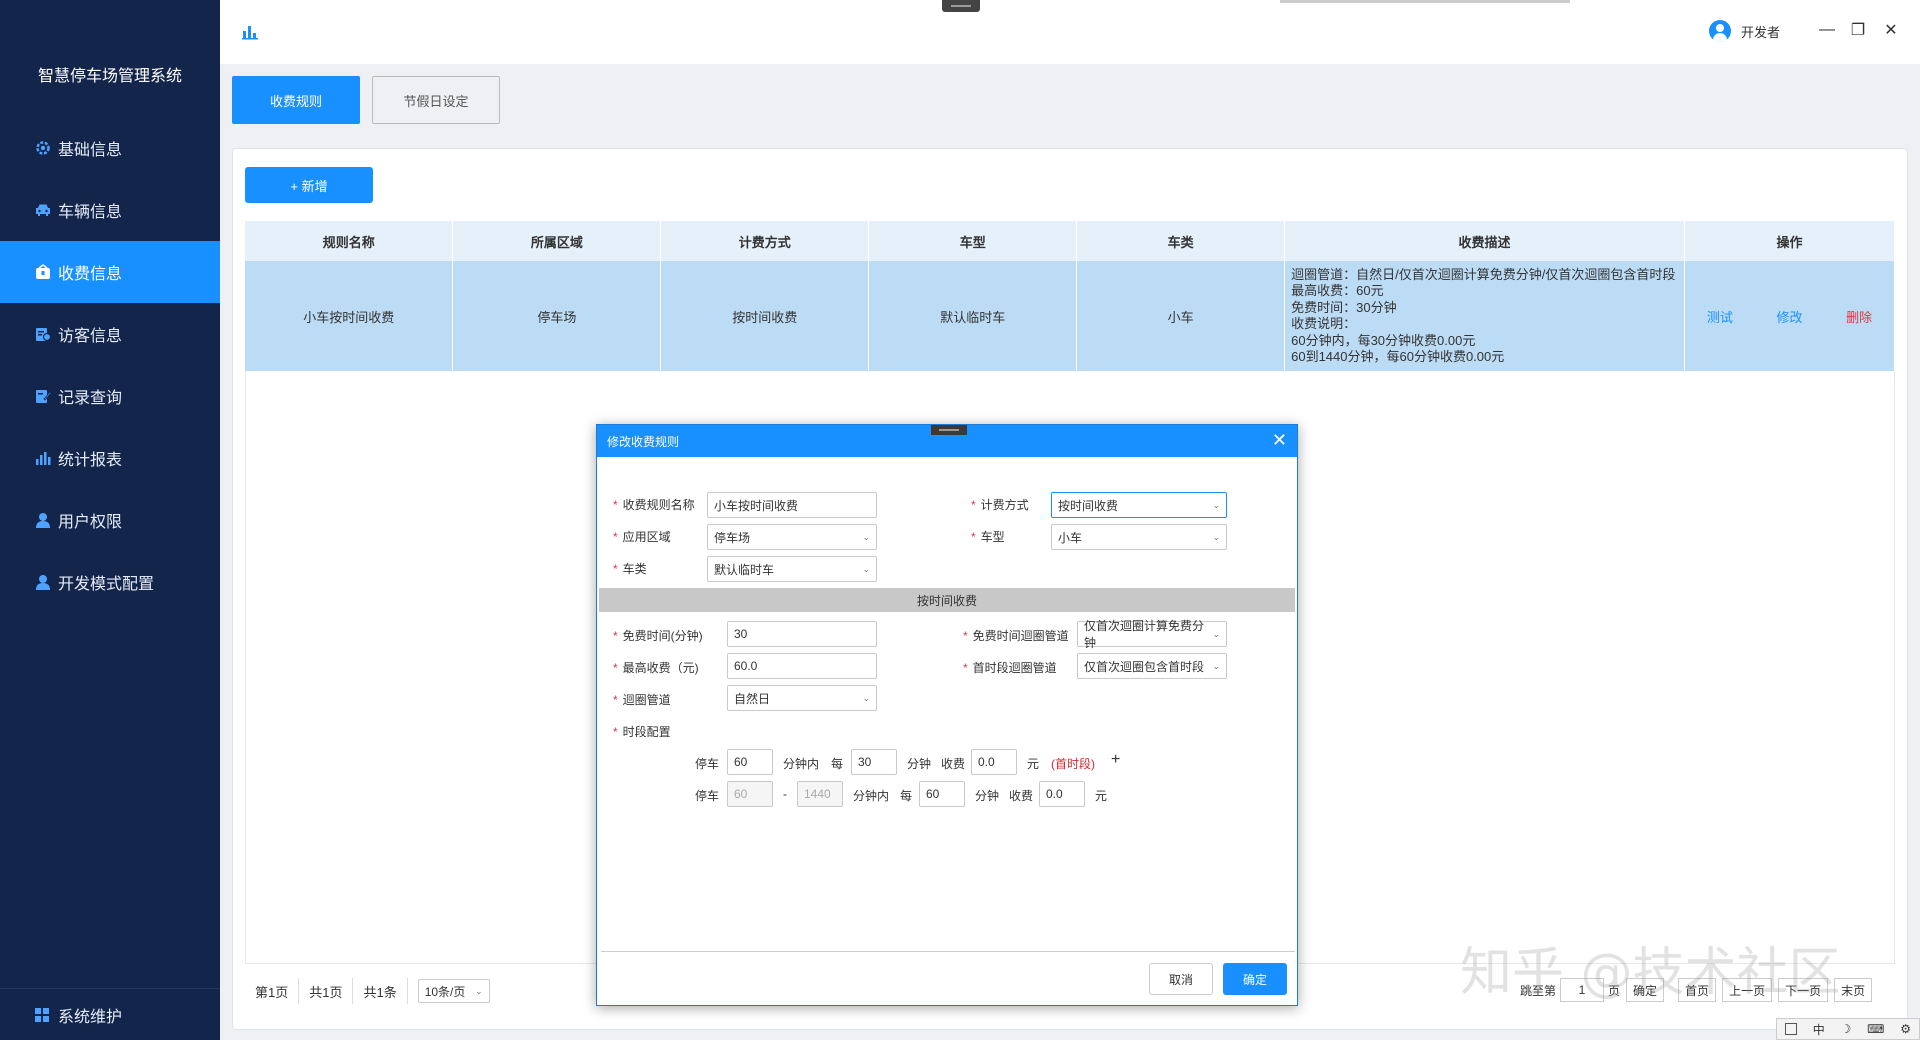 The image size is (1920, 1040). Describe the element at coordinates (1144, 666) in the screenshot. I see `first-loop-value: 仅首次迴圈包含首时段` at that location.